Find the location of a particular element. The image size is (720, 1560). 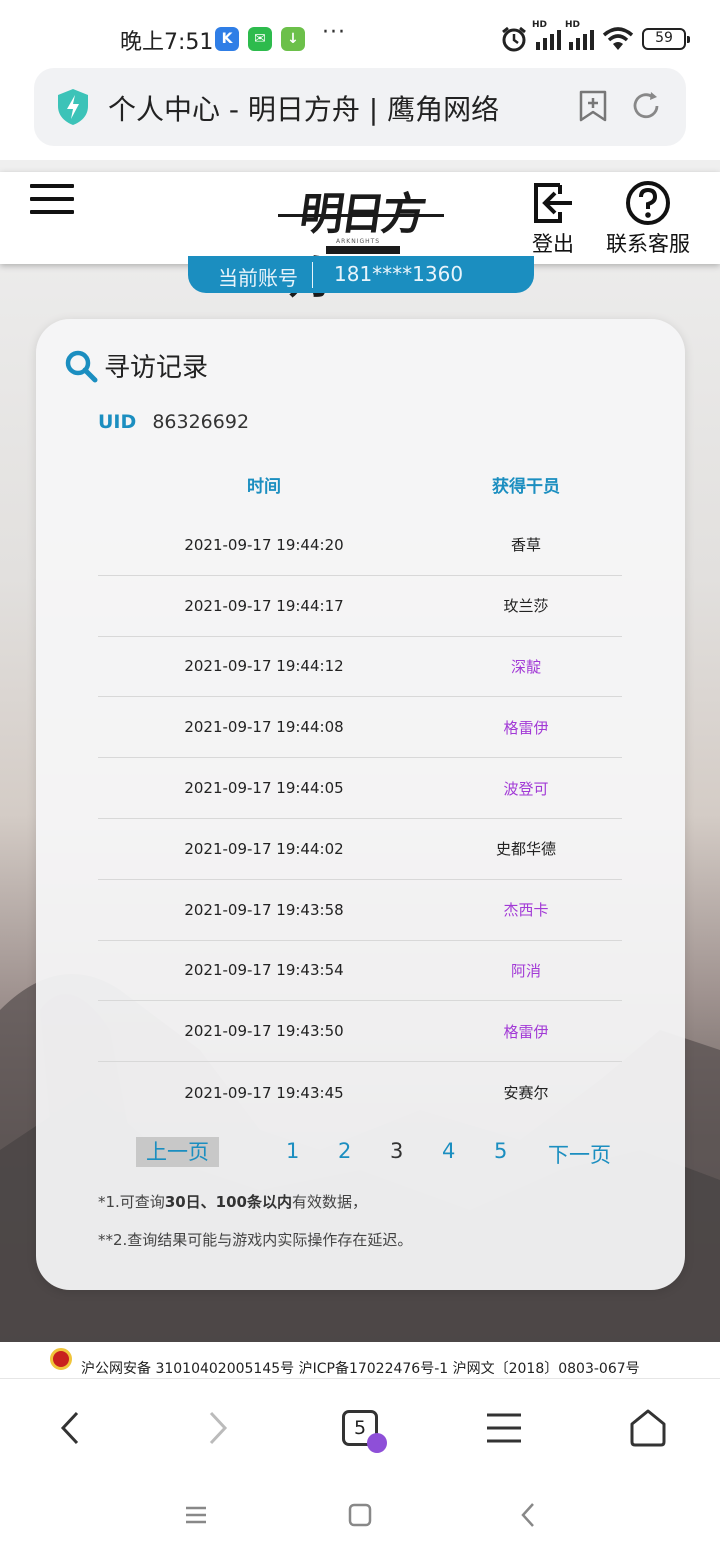

account-label: 当前账号 is located at coordinates (258, 278).